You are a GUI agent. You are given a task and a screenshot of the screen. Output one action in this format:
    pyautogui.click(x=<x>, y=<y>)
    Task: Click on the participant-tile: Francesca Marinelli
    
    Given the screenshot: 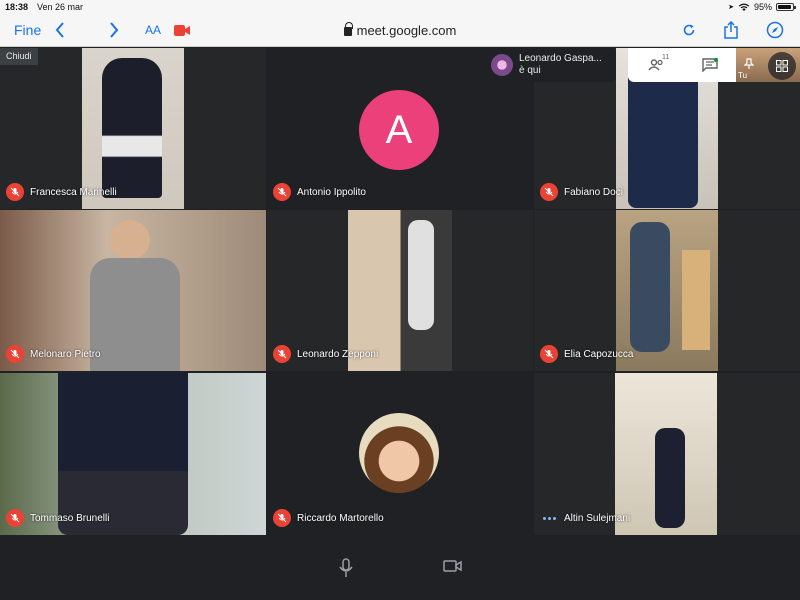 What is the action you would take?
    pyautogui.click(x=133, y=128)
    